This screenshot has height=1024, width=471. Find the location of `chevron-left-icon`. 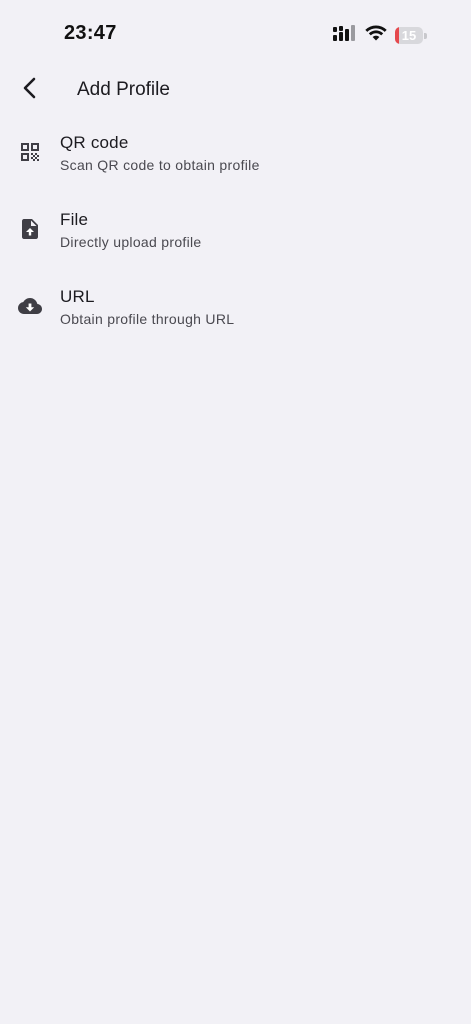

chevron-left-icon is located at coordinates (30, 90).